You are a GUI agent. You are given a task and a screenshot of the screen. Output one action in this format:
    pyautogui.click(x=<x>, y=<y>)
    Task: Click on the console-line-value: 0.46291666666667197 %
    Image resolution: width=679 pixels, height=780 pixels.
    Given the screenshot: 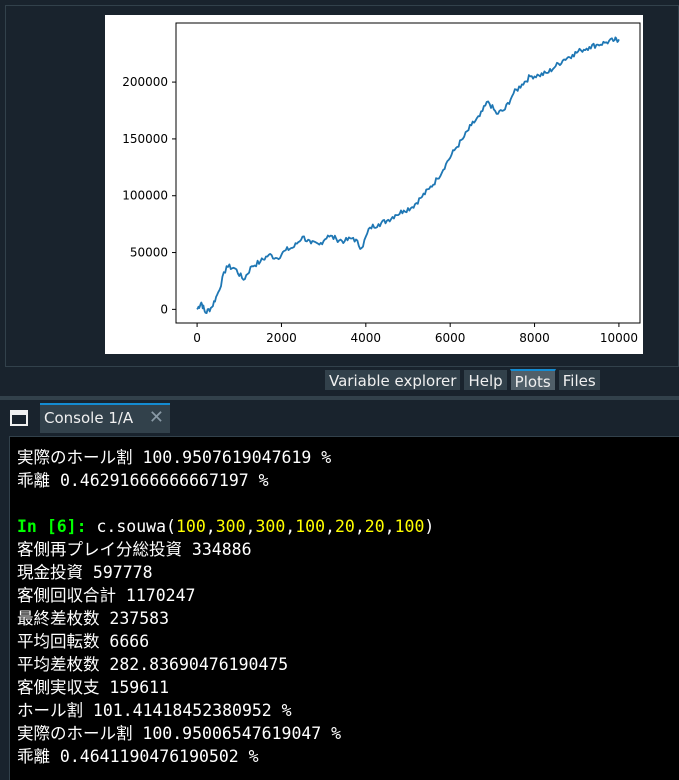 What is the action you would take?
    pyautogui.click(x=164, y=480)
    